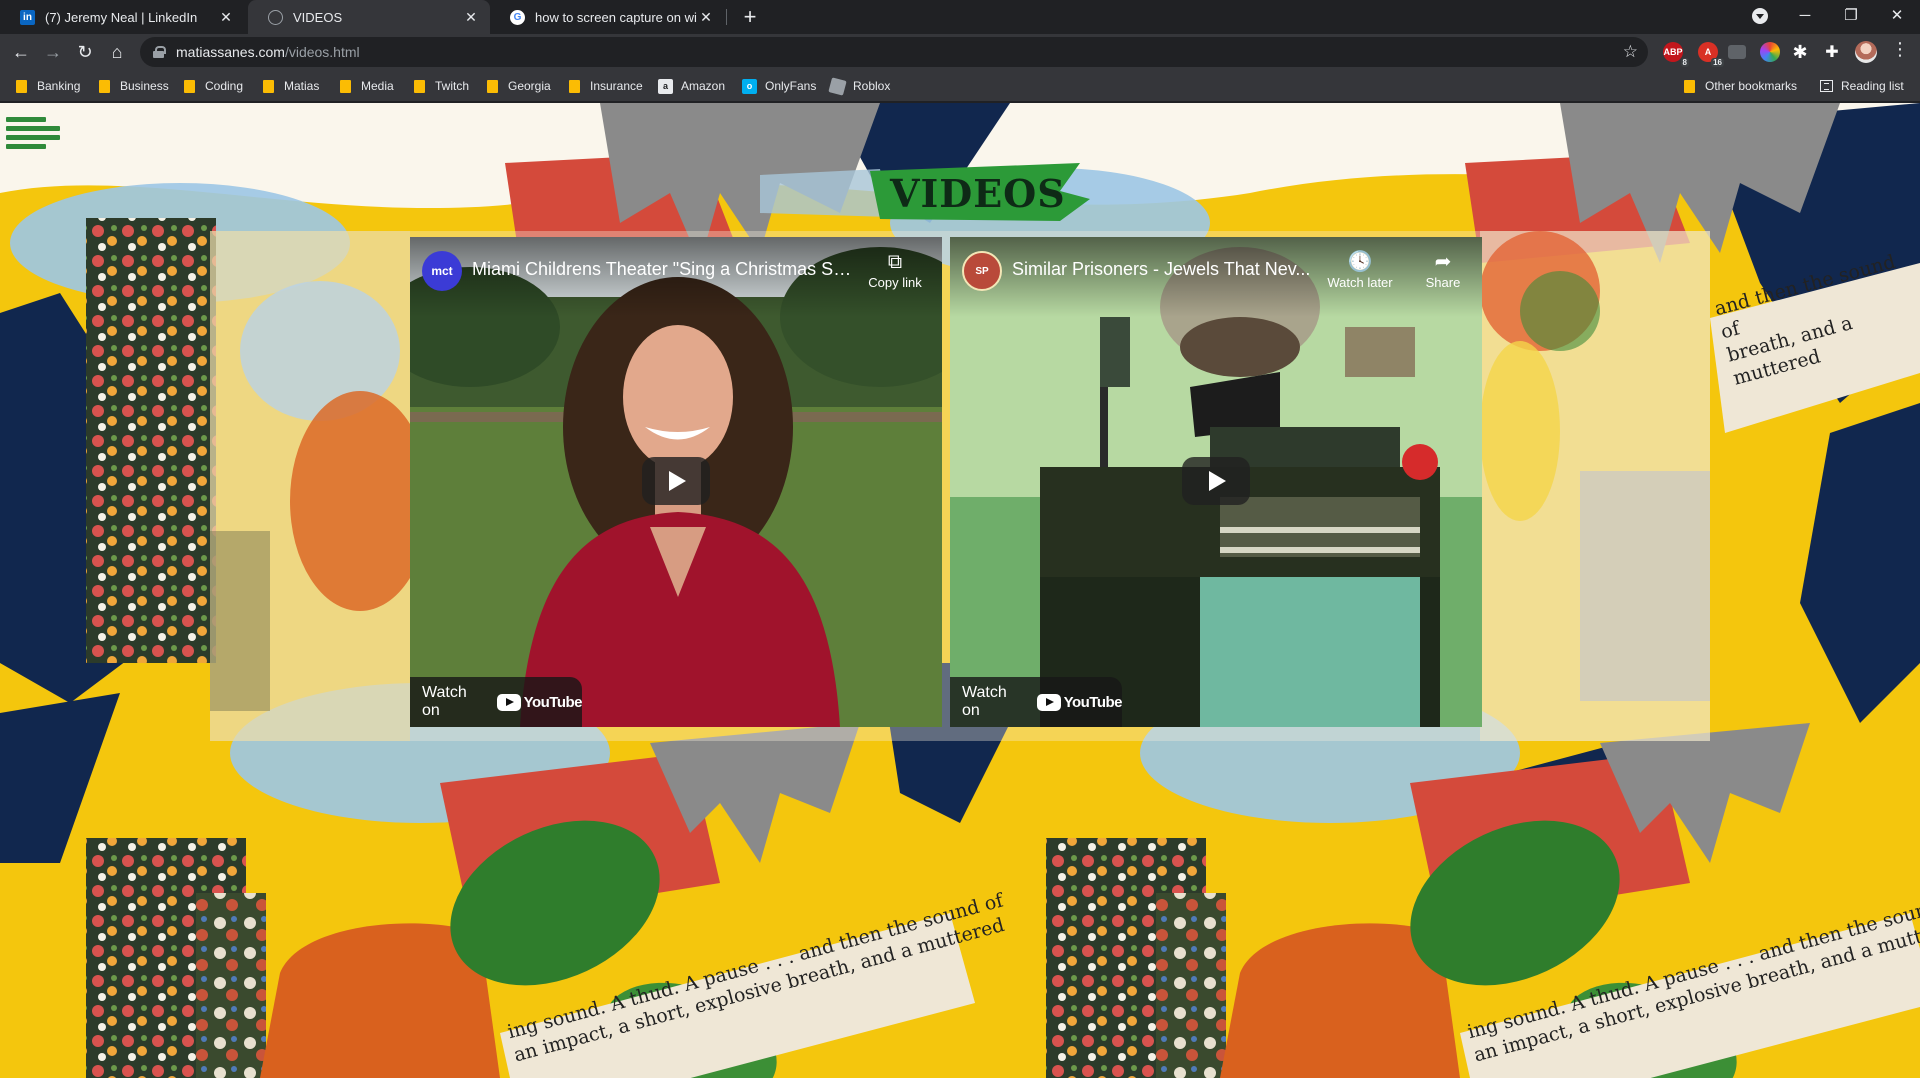  I want to click on url-text: matiassanes.com/videos.html, so click(268, 52).